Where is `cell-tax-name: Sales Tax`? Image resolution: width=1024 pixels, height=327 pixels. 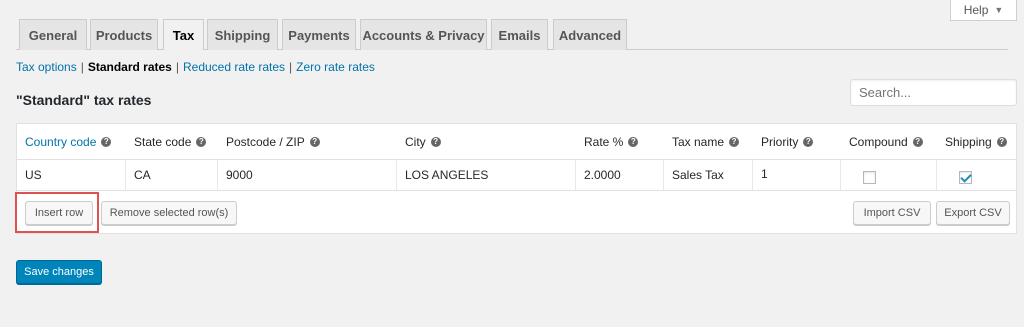
cell-tax-name: Sales Tax is located at coordinates (708, 175).